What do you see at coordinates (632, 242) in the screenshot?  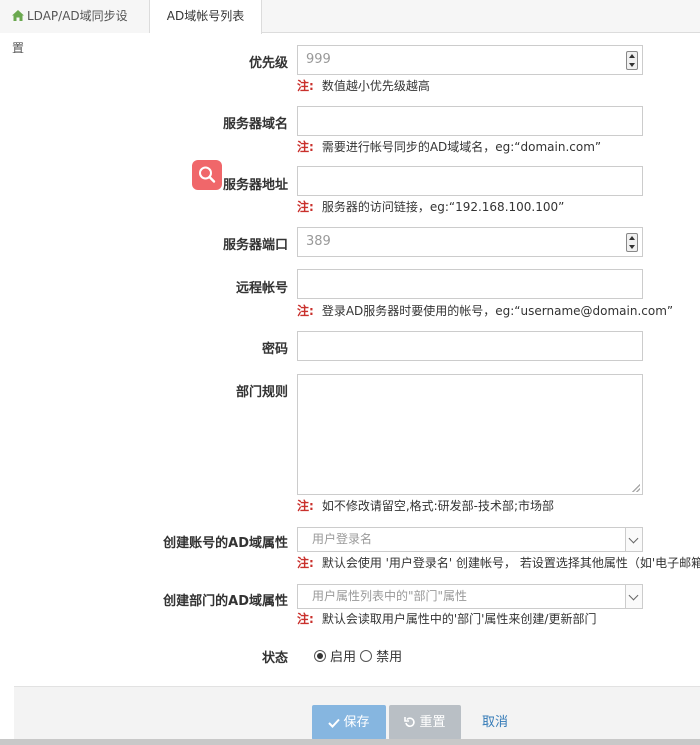 I see `port-spinner` at bounding box center [632, 242].